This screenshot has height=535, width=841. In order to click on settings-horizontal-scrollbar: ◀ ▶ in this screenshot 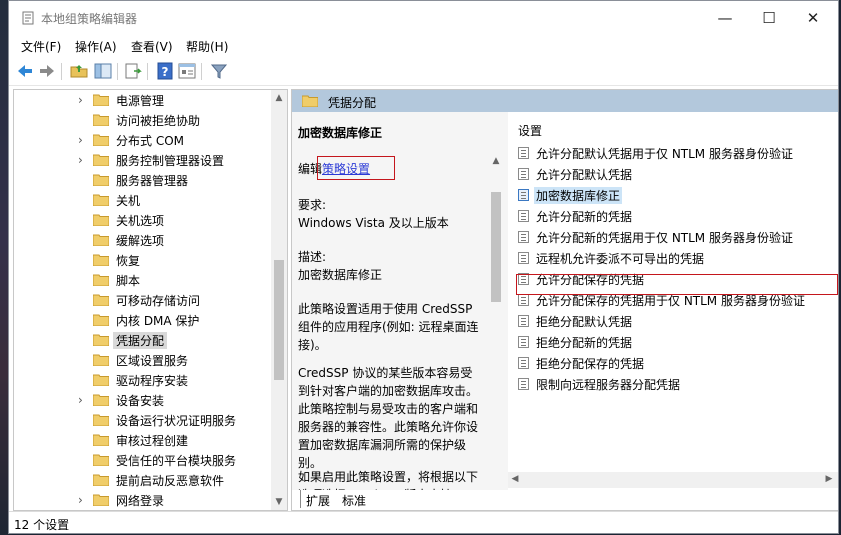, I will do `click(673, 480)`.